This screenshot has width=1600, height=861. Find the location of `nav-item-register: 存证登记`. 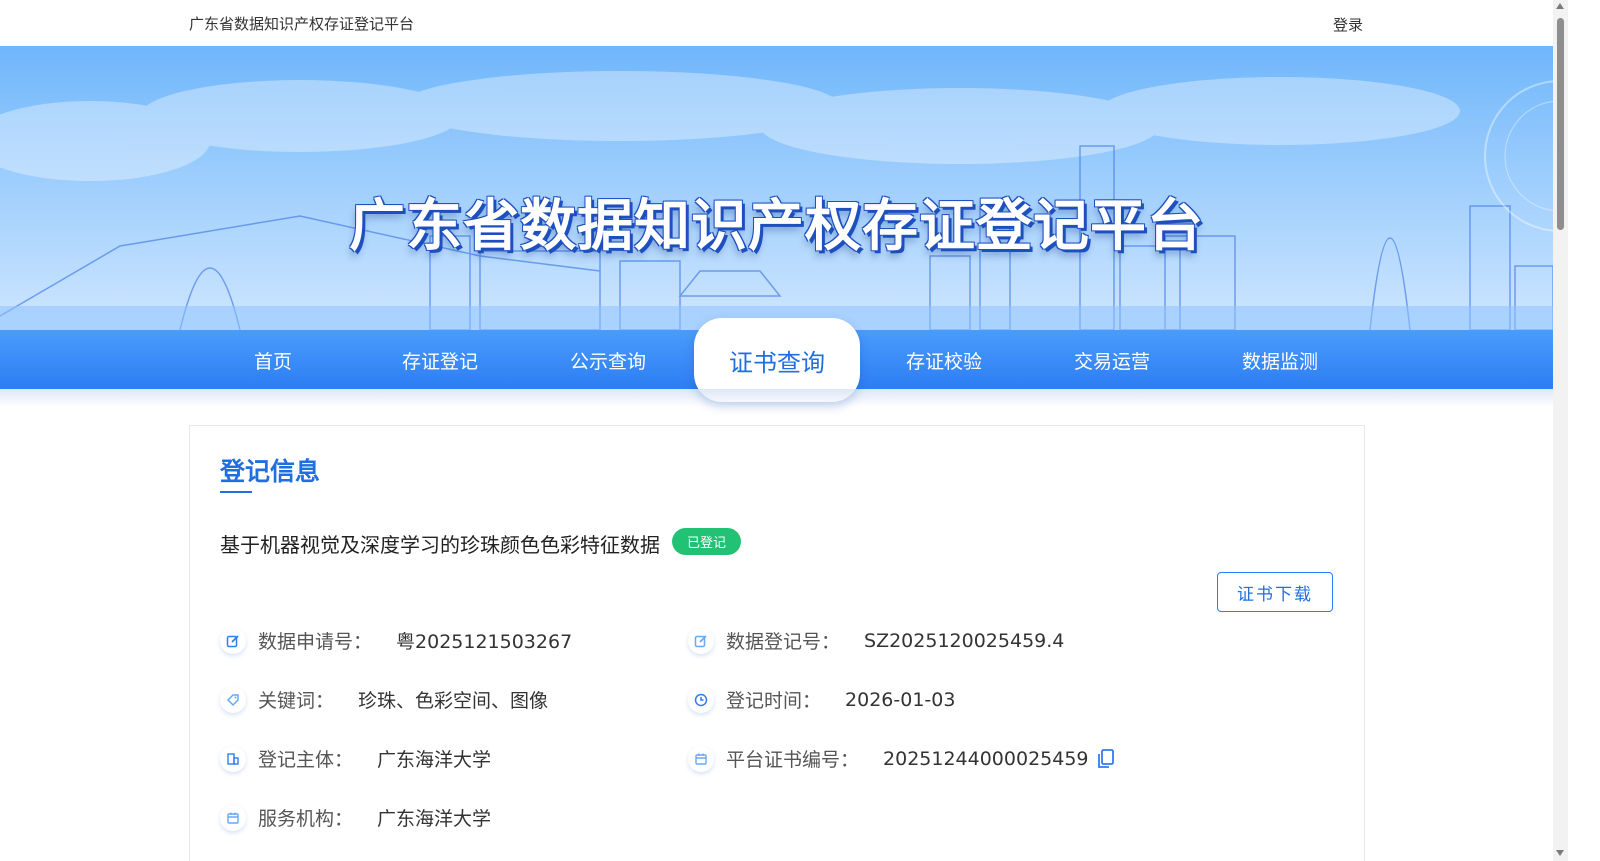

nav-item-register: 存证登记 is located at coordinates (440, 360).